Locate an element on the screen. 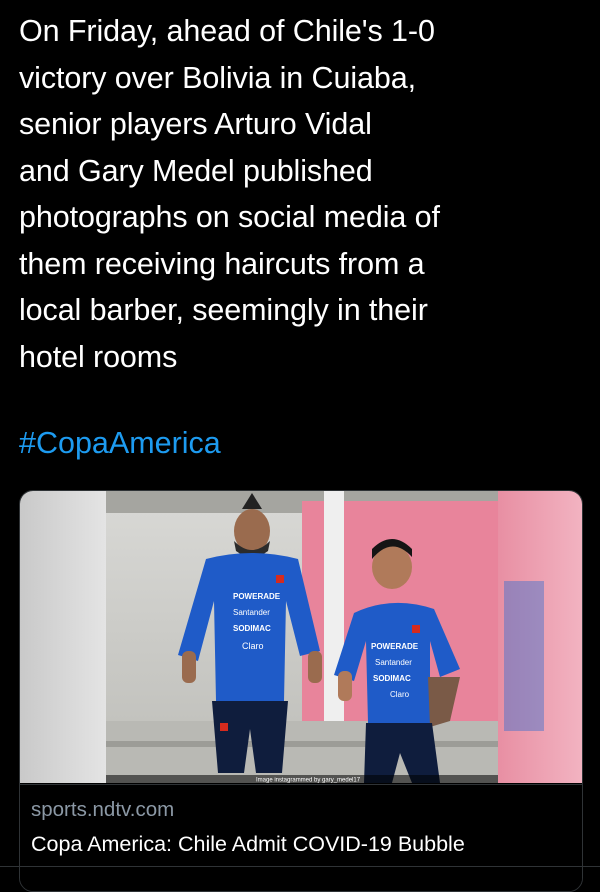  tweet-text-line: victory over Bolivia in Cuiaba, is located at coordinates (217, 77).